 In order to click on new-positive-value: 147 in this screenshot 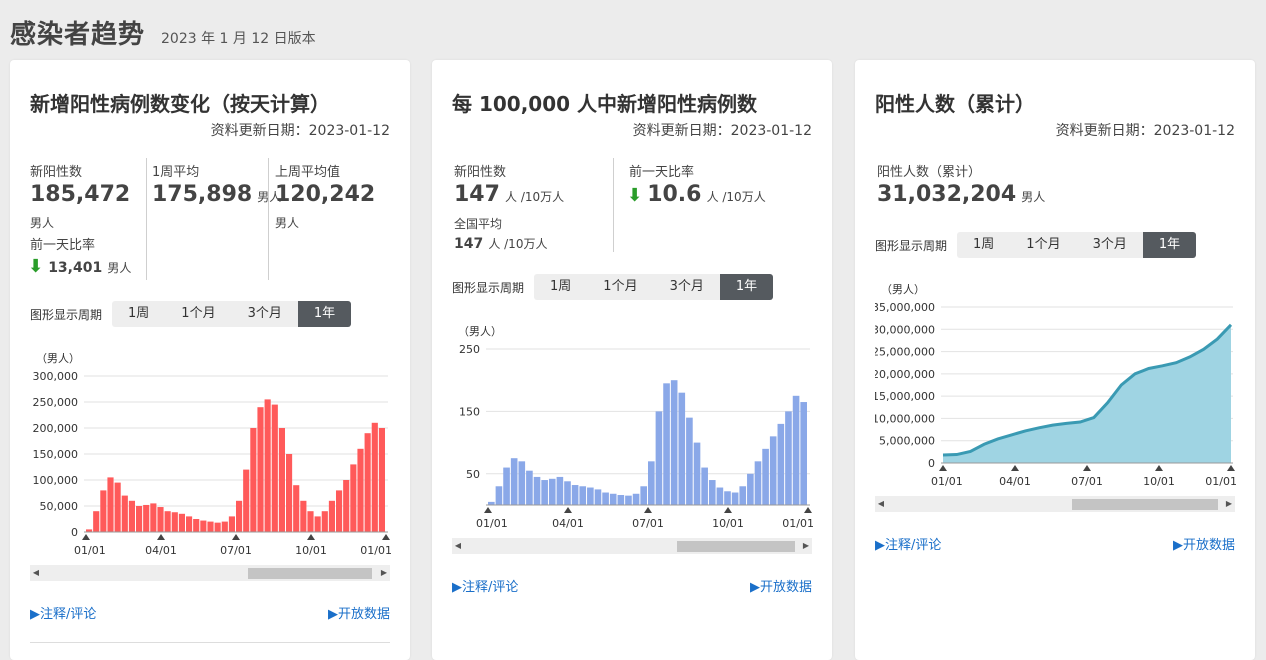, I will do `click(477, 194)`.